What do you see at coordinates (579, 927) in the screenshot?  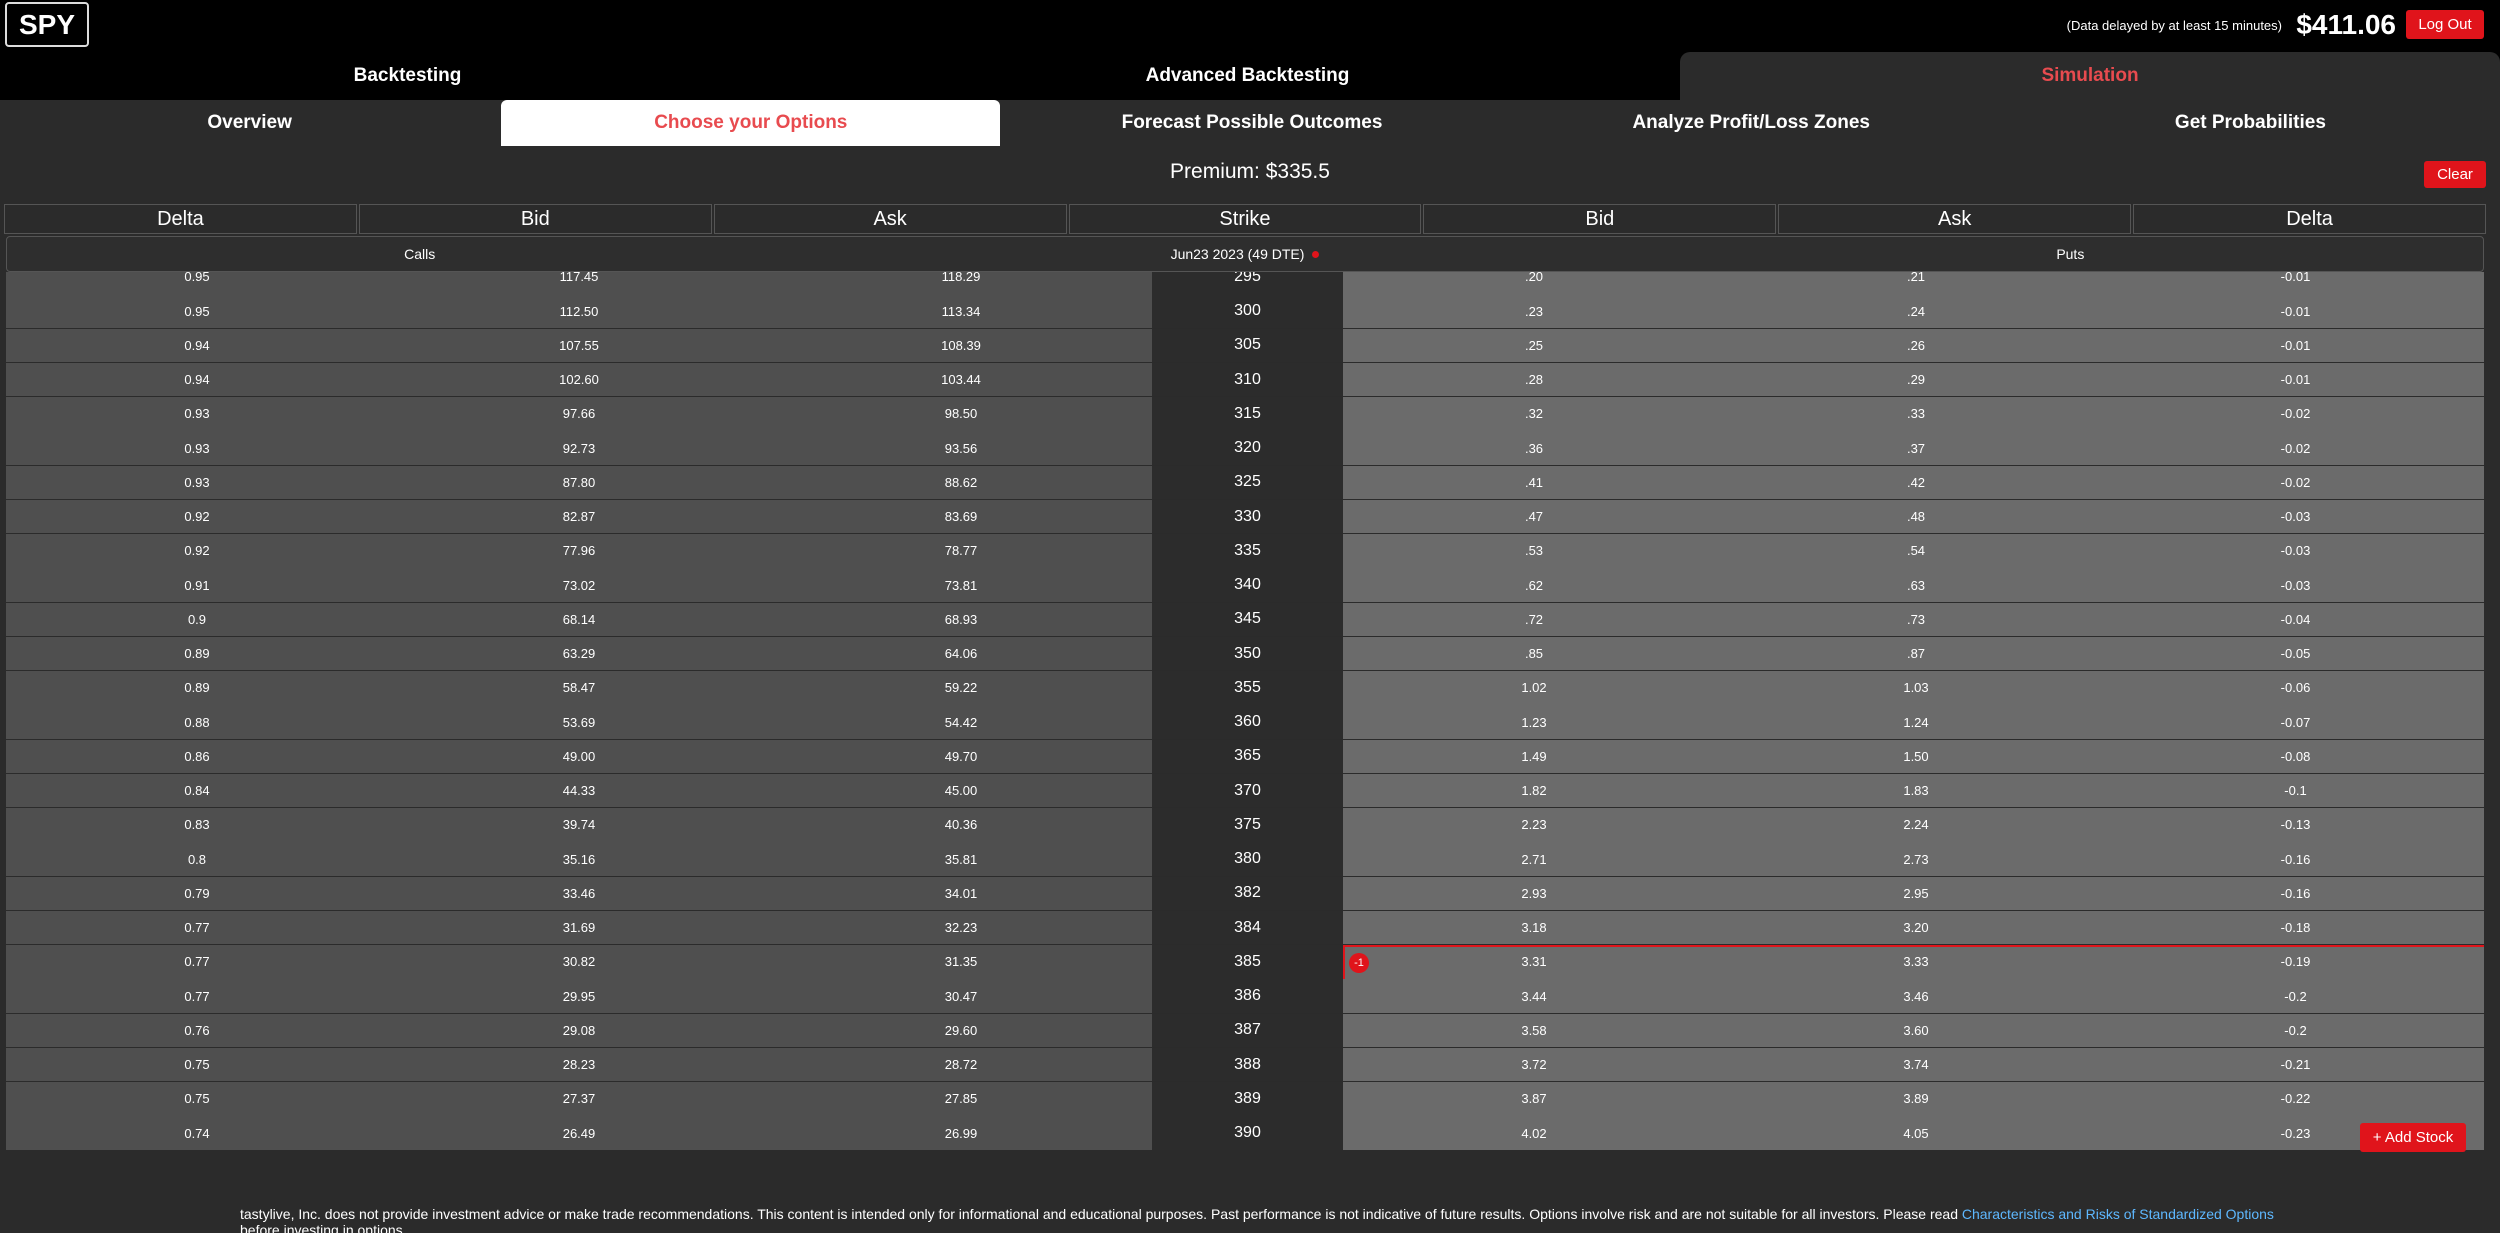 I see `cell-call-bid: 31.69` at bounding box center [579, 927].